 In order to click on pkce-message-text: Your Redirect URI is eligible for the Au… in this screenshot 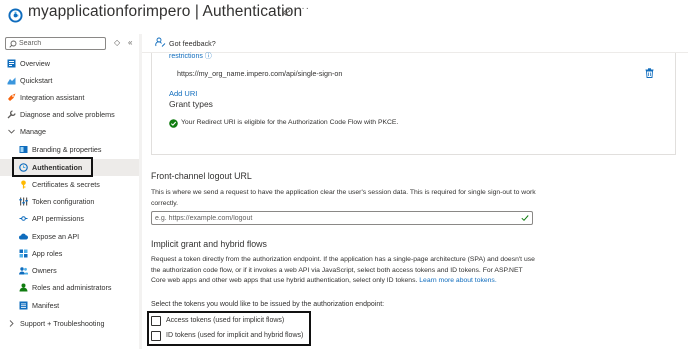, I will do `click(290, 122)`.